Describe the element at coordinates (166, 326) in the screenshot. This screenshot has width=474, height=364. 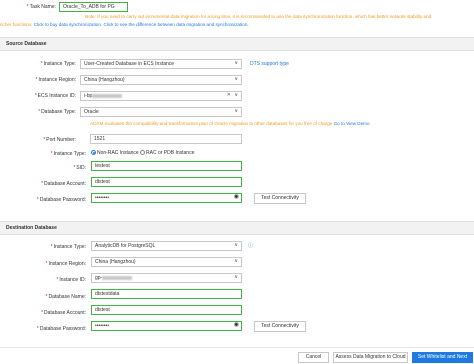
I see `dst-password-input: •••••••• ◉` at that location.